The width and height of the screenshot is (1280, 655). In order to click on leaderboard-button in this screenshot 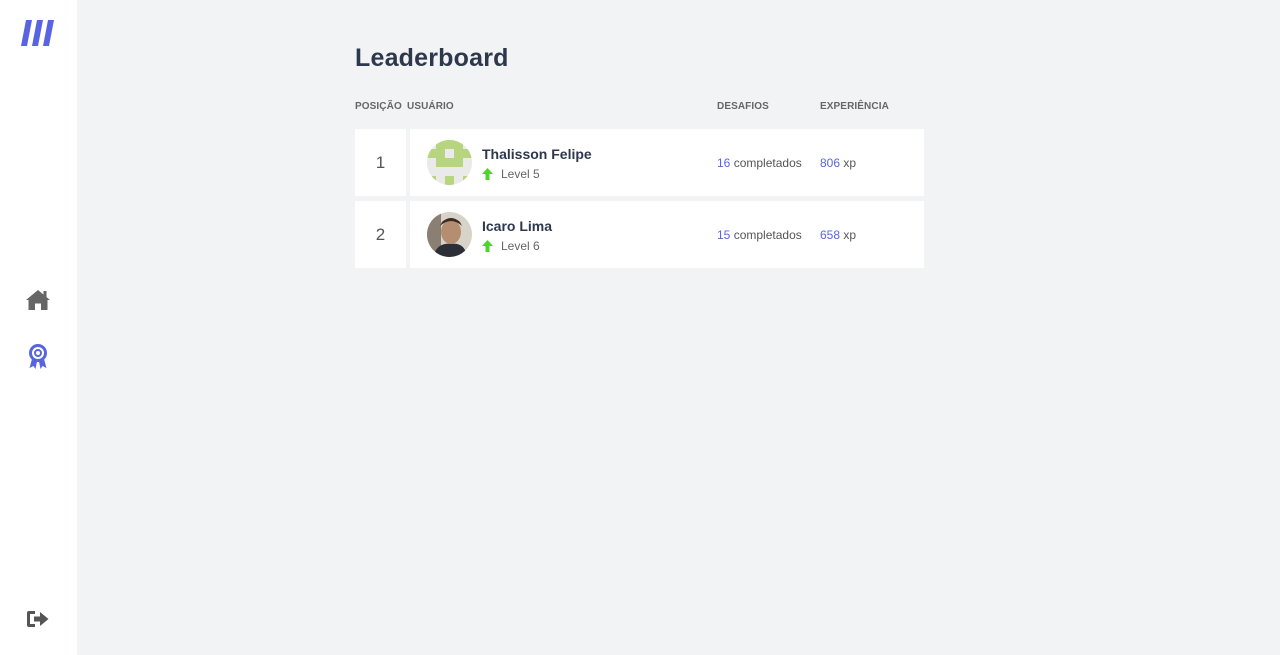, I will do `click(38, 357)`.